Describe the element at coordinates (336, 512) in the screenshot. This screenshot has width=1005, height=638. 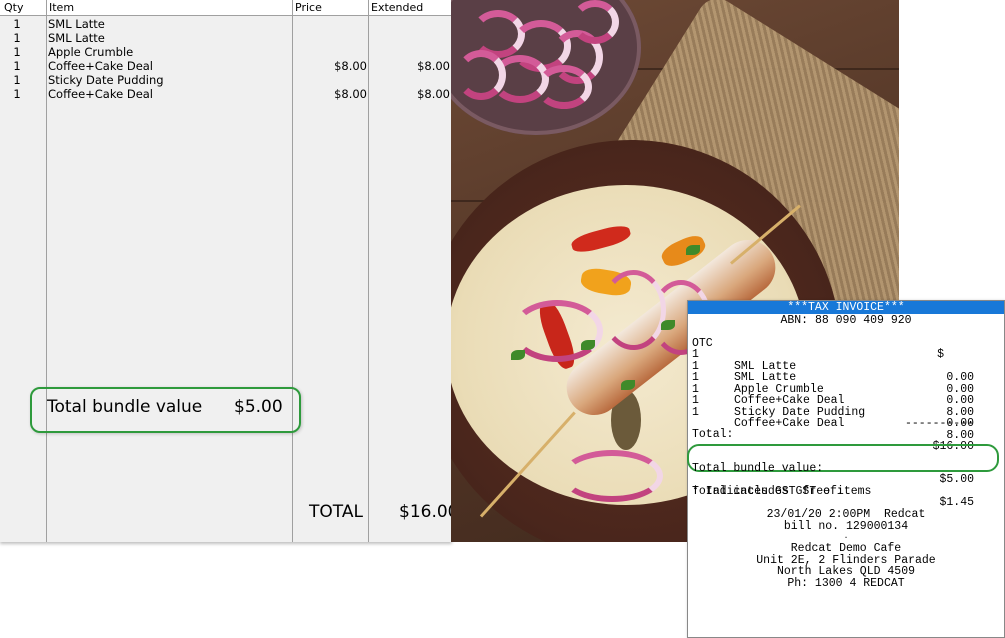
I see `total-label: TOTAL` at that location.